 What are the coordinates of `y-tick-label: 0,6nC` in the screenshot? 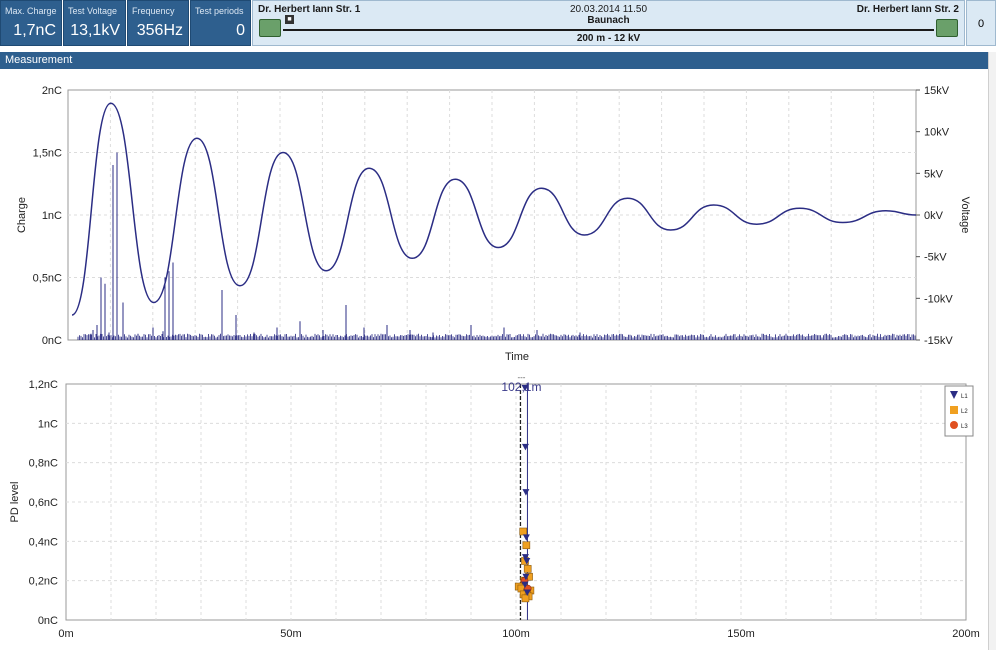 It's located at (43, 503).